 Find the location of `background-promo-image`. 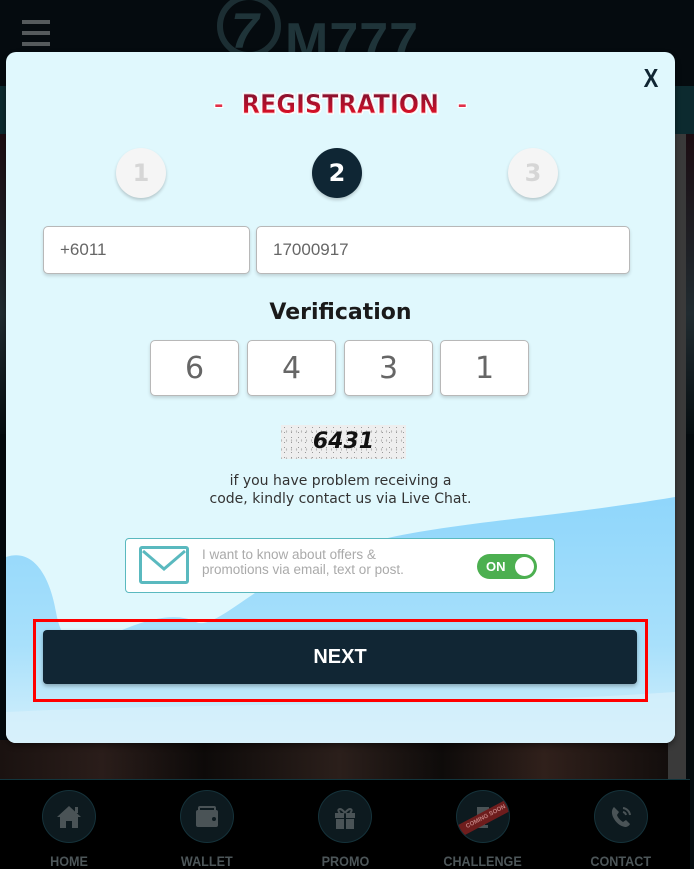

background-promo-image is located at coordinates (340, 760).